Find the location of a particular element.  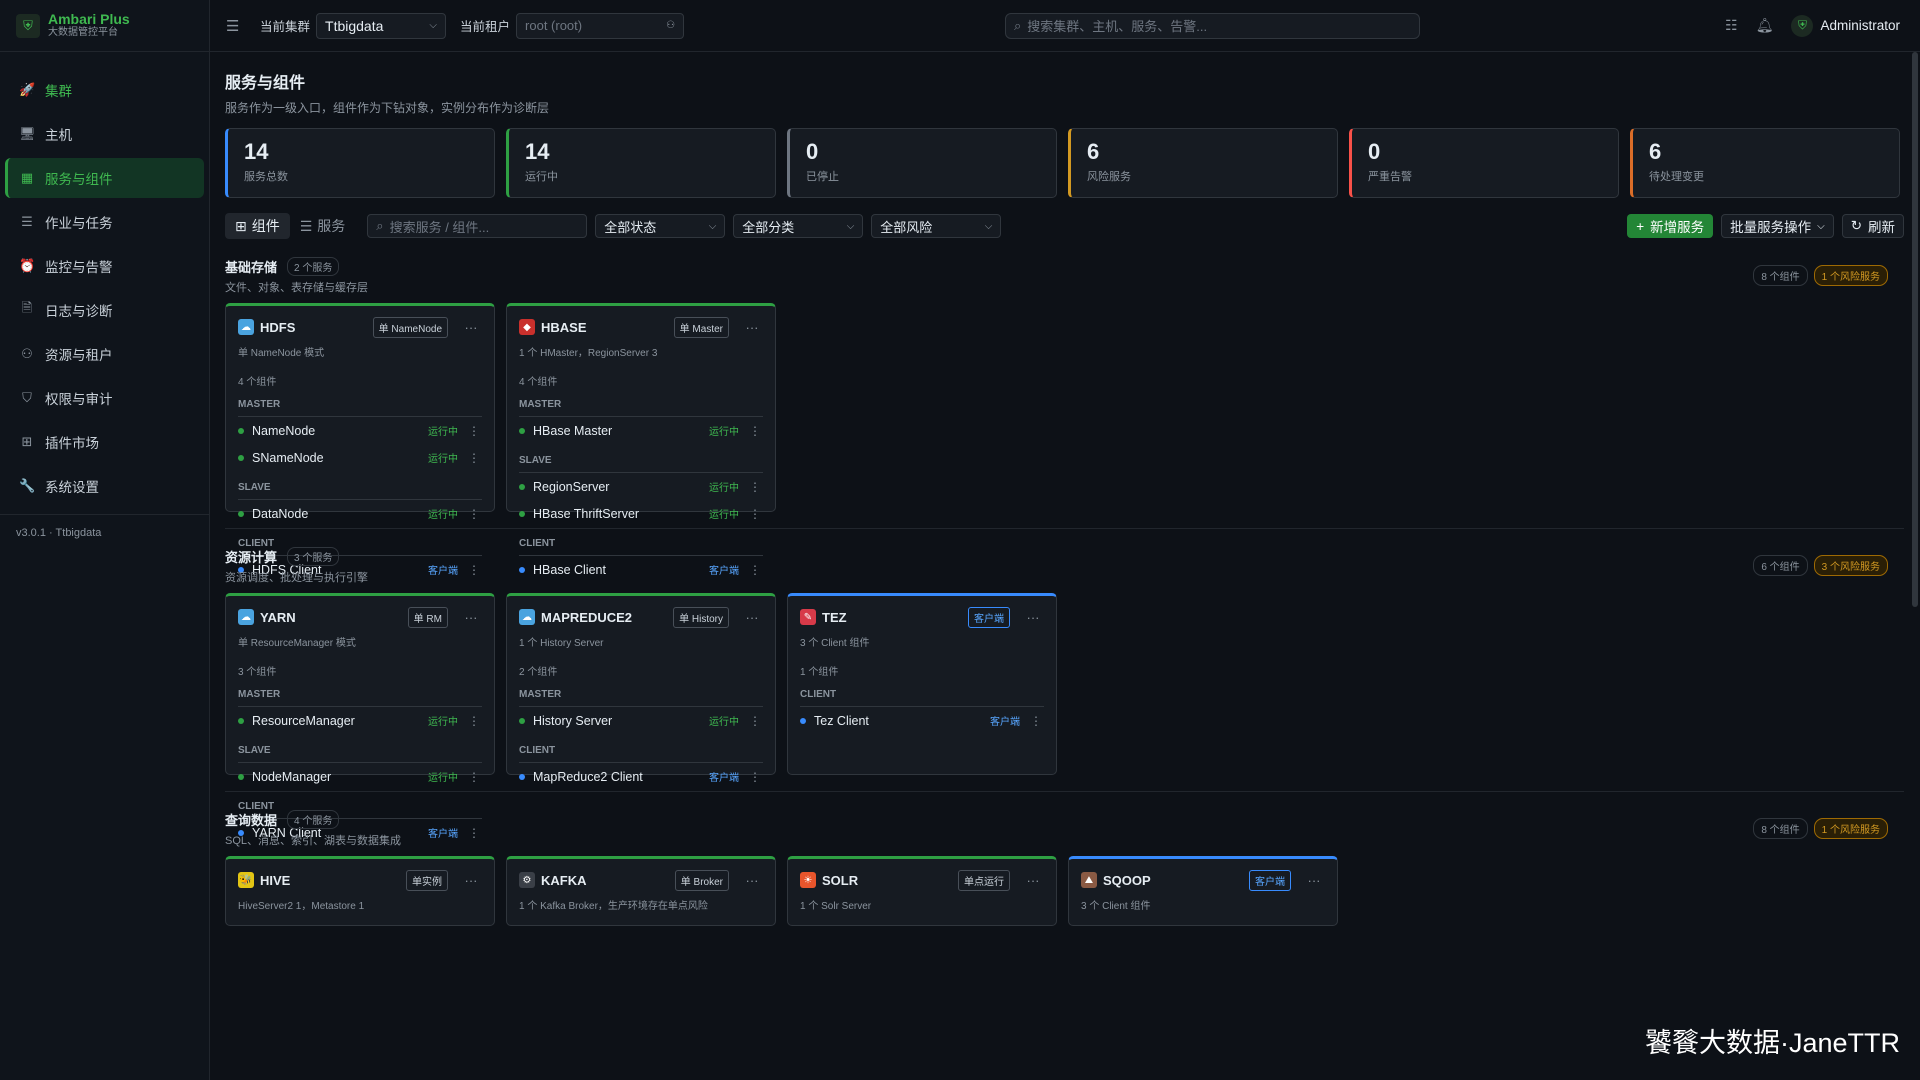

nav-1-icon: 🖥 is located at coordinates (27, 133).